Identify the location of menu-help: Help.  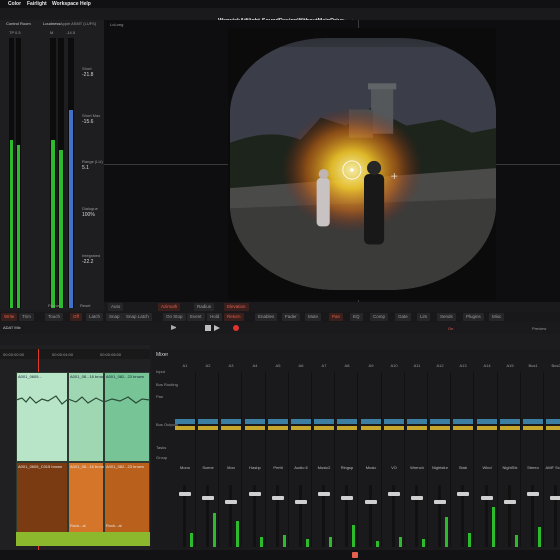
(85, 4).